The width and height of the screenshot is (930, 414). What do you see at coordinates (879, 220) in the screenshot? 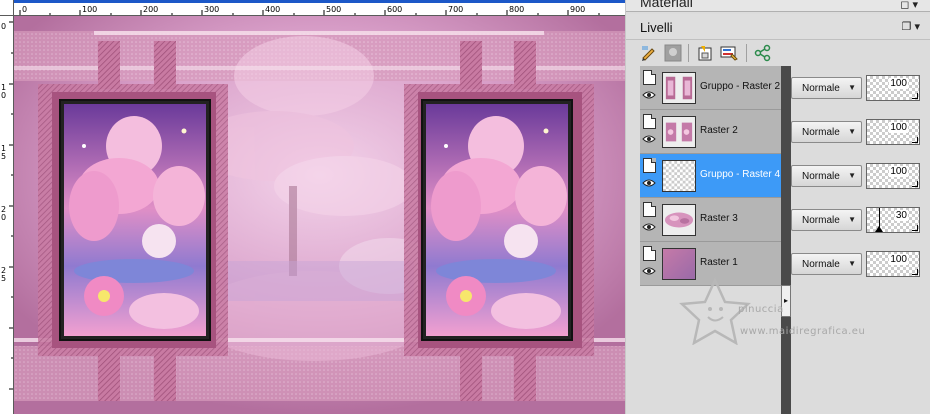
I see `opacity-slider-handle` at bounding box center [879, 220].